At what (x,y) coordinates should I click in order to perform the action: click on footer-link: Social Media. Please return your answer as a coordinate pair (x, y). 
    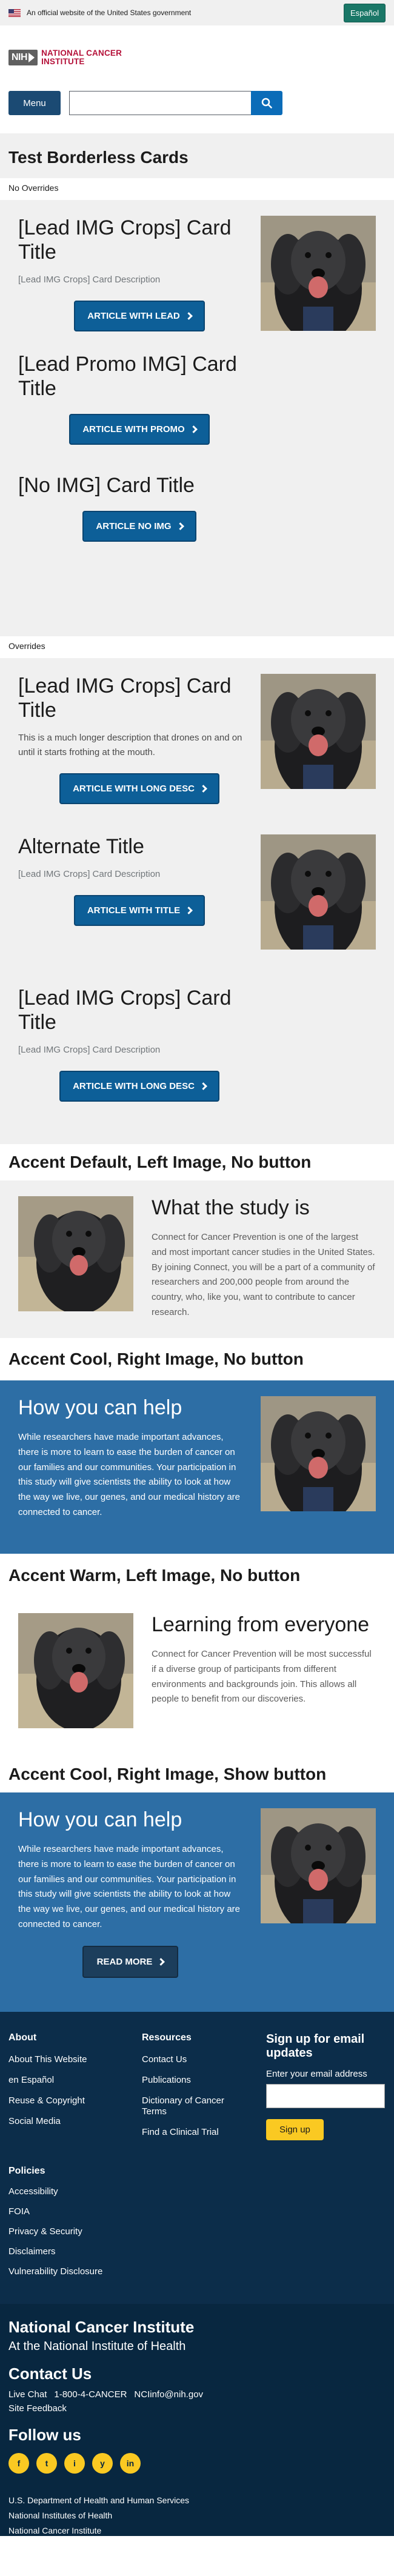
    Looking at the image, I should click on (75, 2121).